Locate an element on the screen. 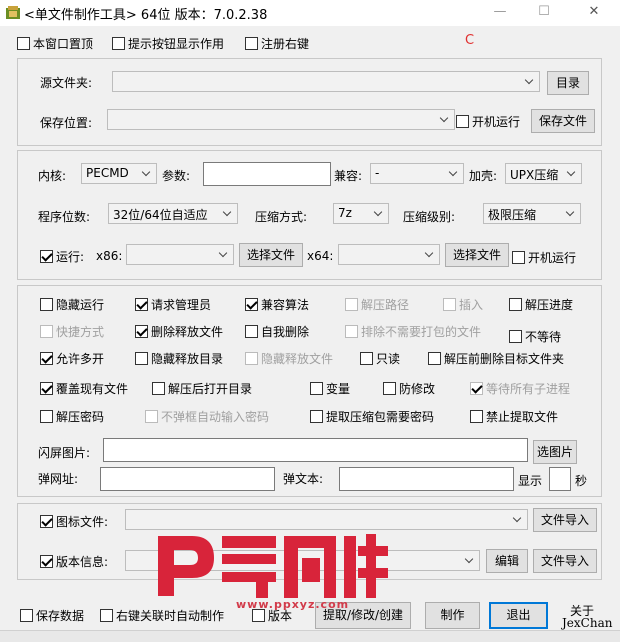  checkbox-show-tooltips: 提示按钮显示作用 is located at coordinates (168, 43).